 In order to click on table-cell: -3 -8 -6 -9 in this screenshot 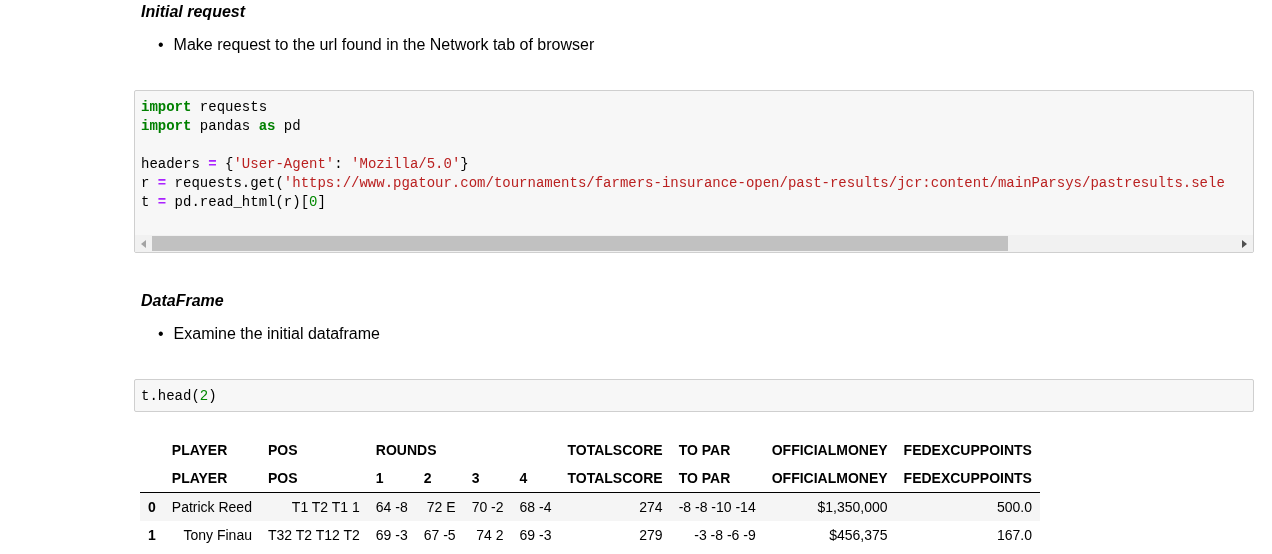, I will do `click(717, 535)`.